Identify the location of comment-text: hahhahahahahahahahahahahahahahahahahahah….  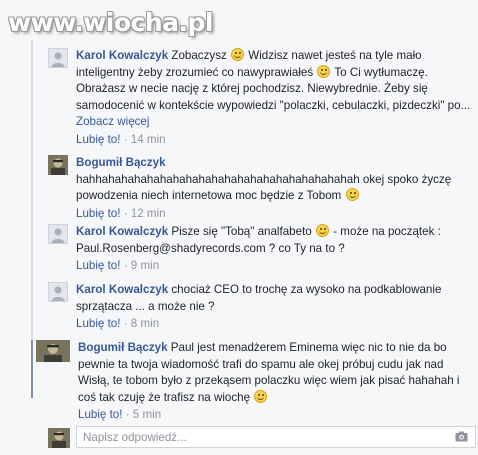
(264, 187).